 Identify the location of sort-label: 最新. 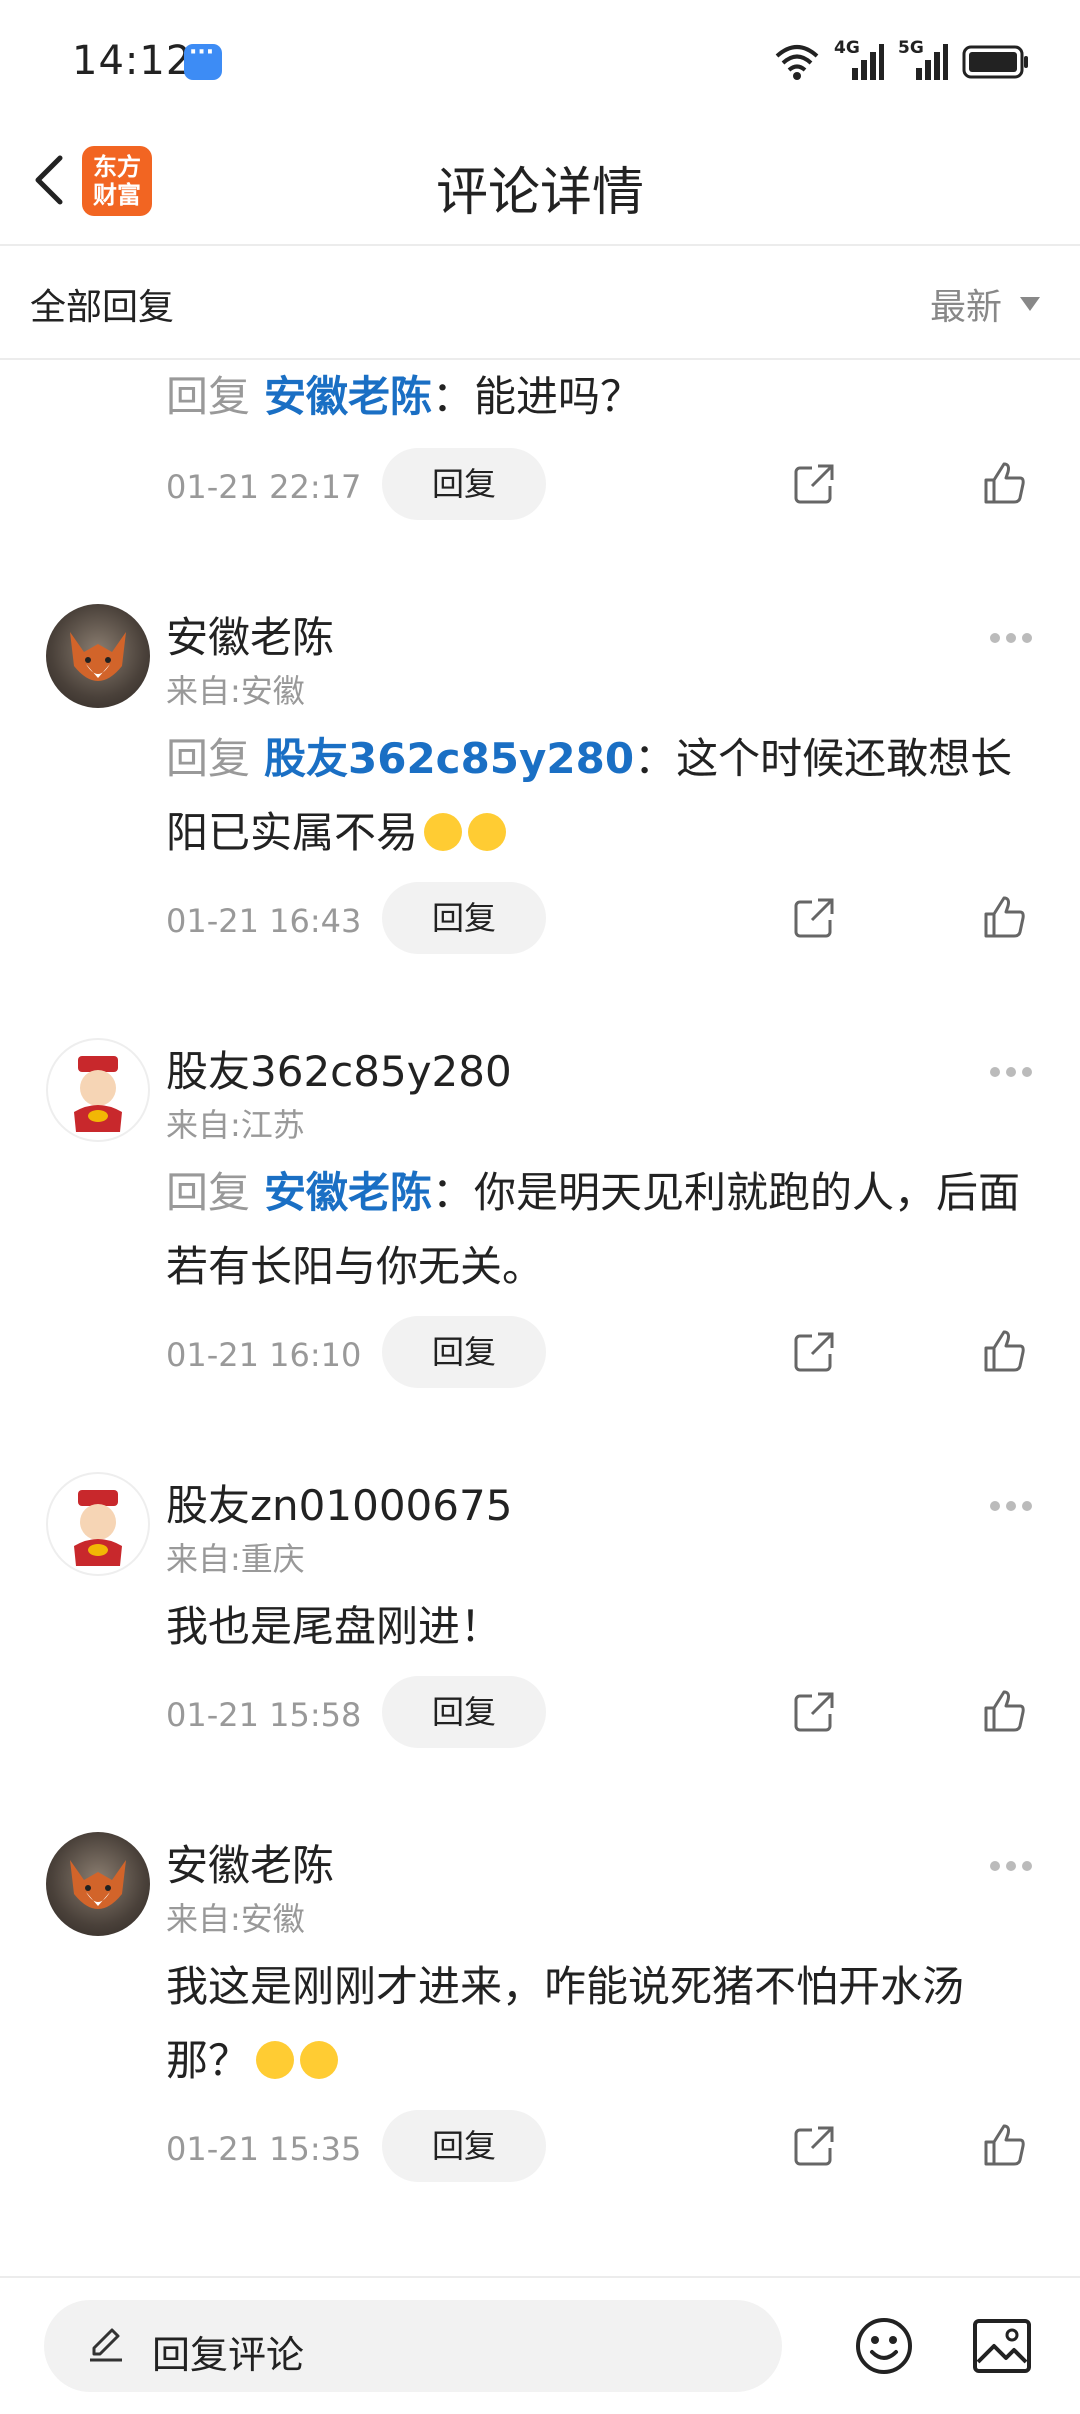
(965, 307).